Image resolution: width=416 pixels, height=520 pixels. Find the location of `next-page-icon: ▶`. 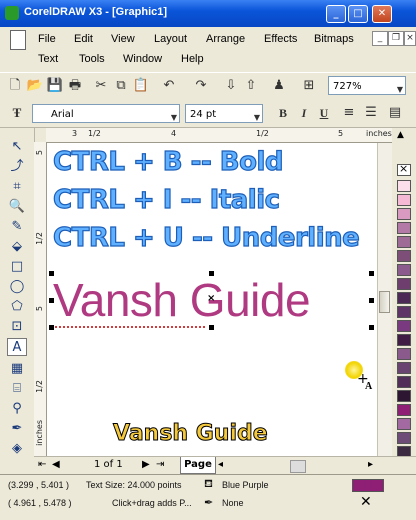

next-page-icon: ▶ is located at coordinates (146, 464).